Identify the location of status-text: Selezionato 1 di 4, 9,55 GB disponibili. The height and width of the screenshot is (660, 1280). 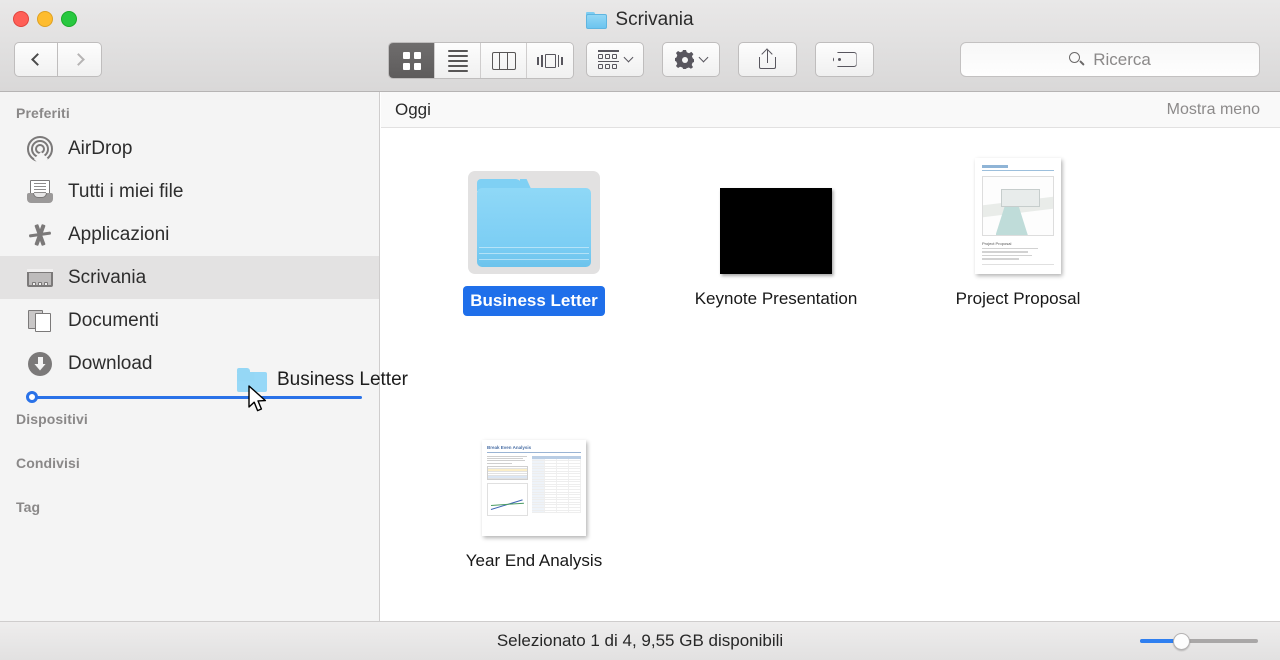
(640, 640).